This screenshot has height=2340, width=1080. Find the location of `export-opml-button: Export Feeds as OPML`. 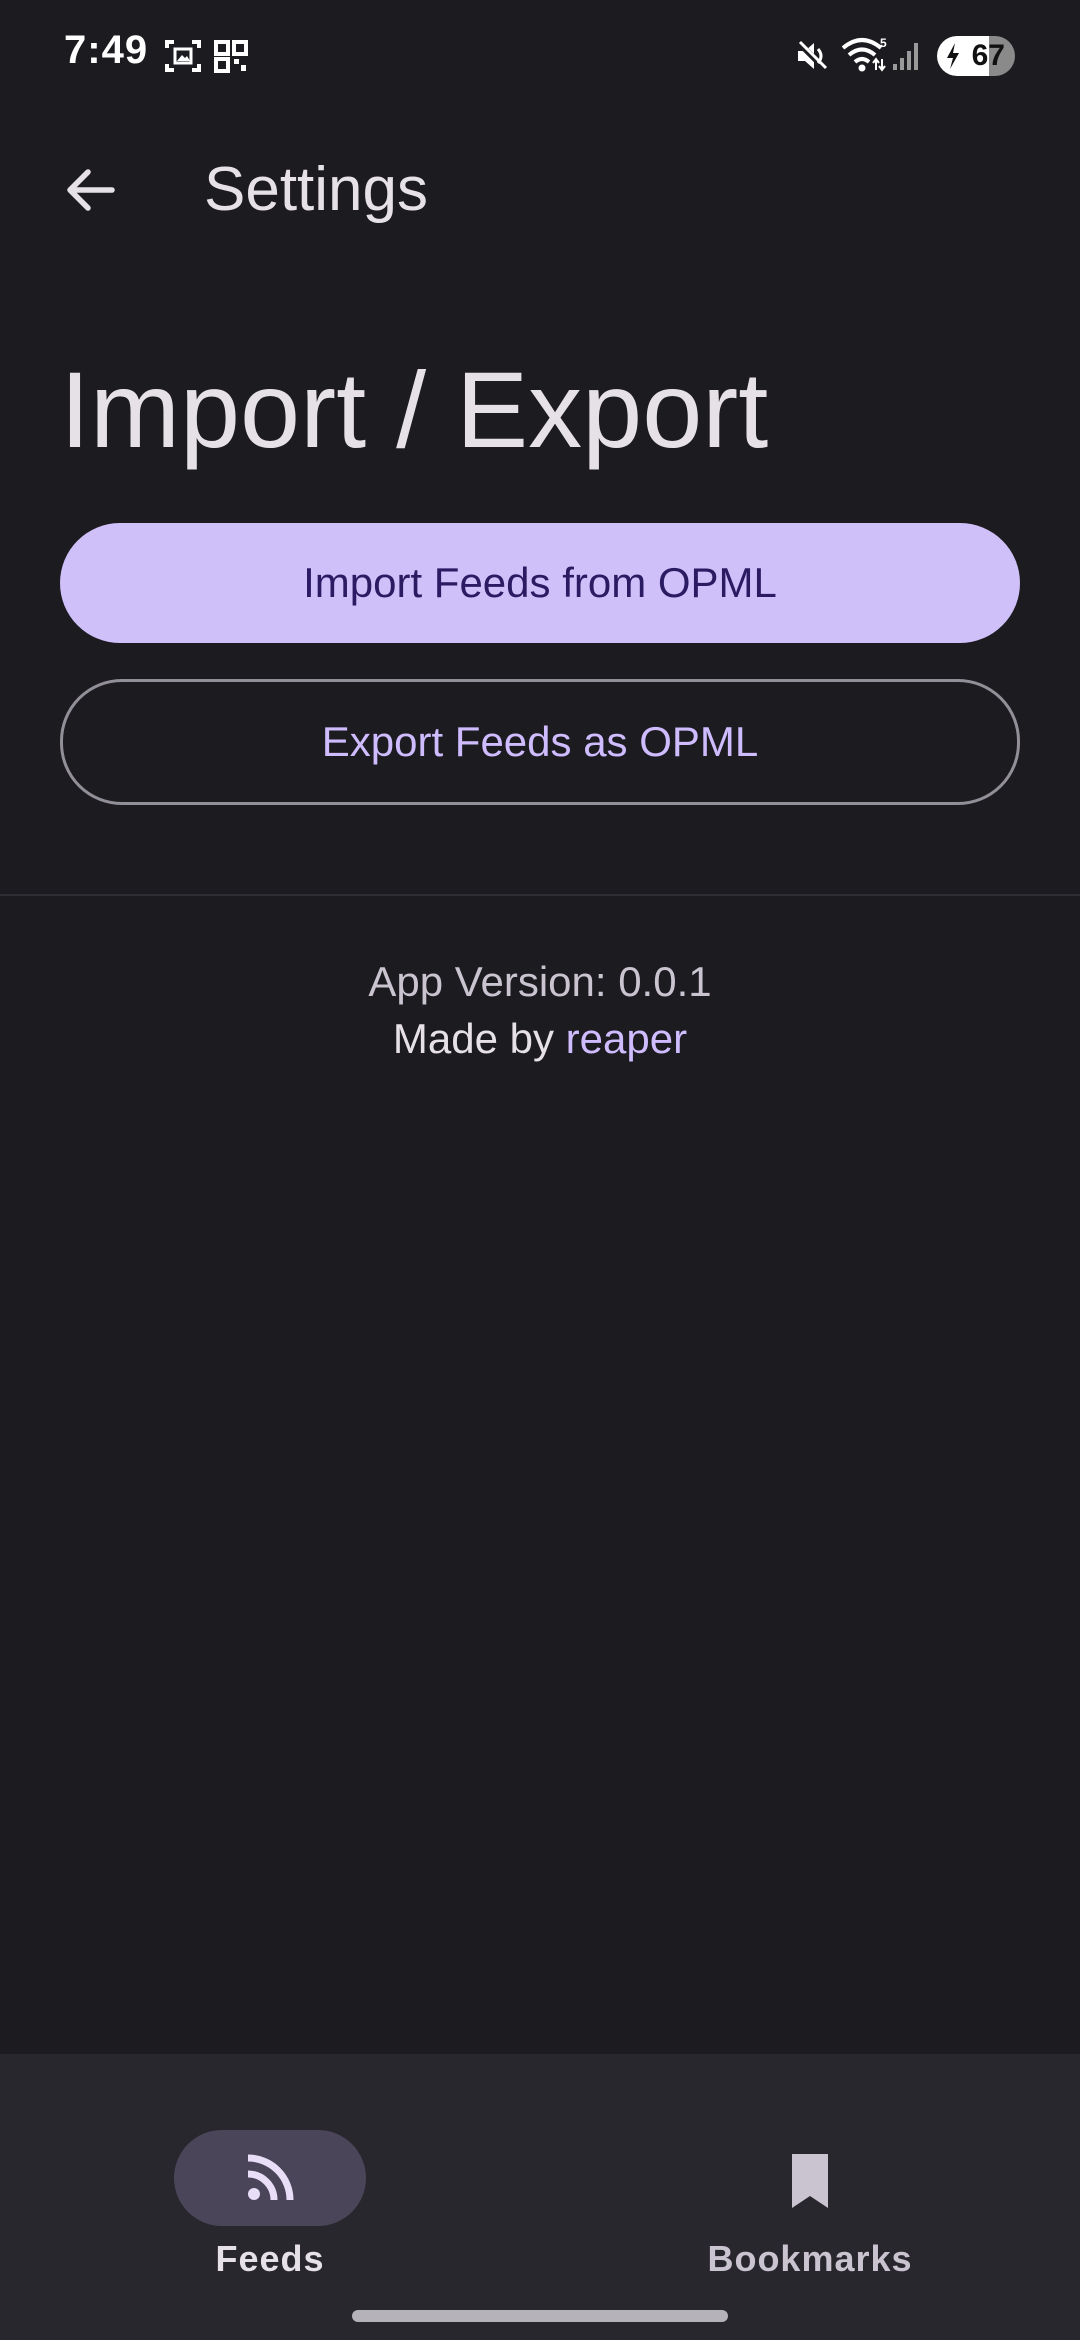

export-opml-button: Export Feeds as OPML is located at coordinates (540, 742).